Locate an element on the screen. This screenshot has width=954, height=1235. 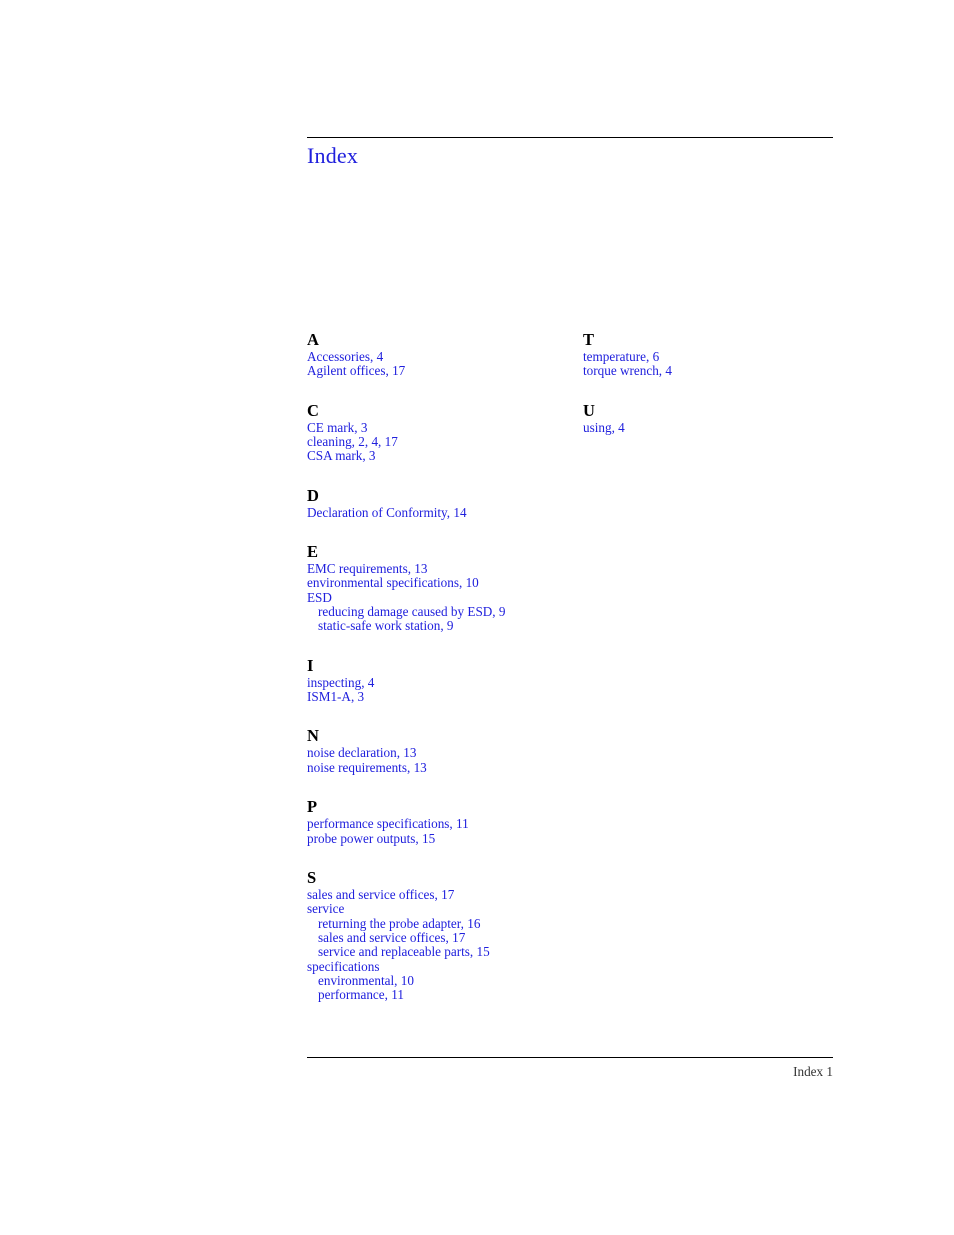
index-entry: specifications is located at coordinates (432, 966).